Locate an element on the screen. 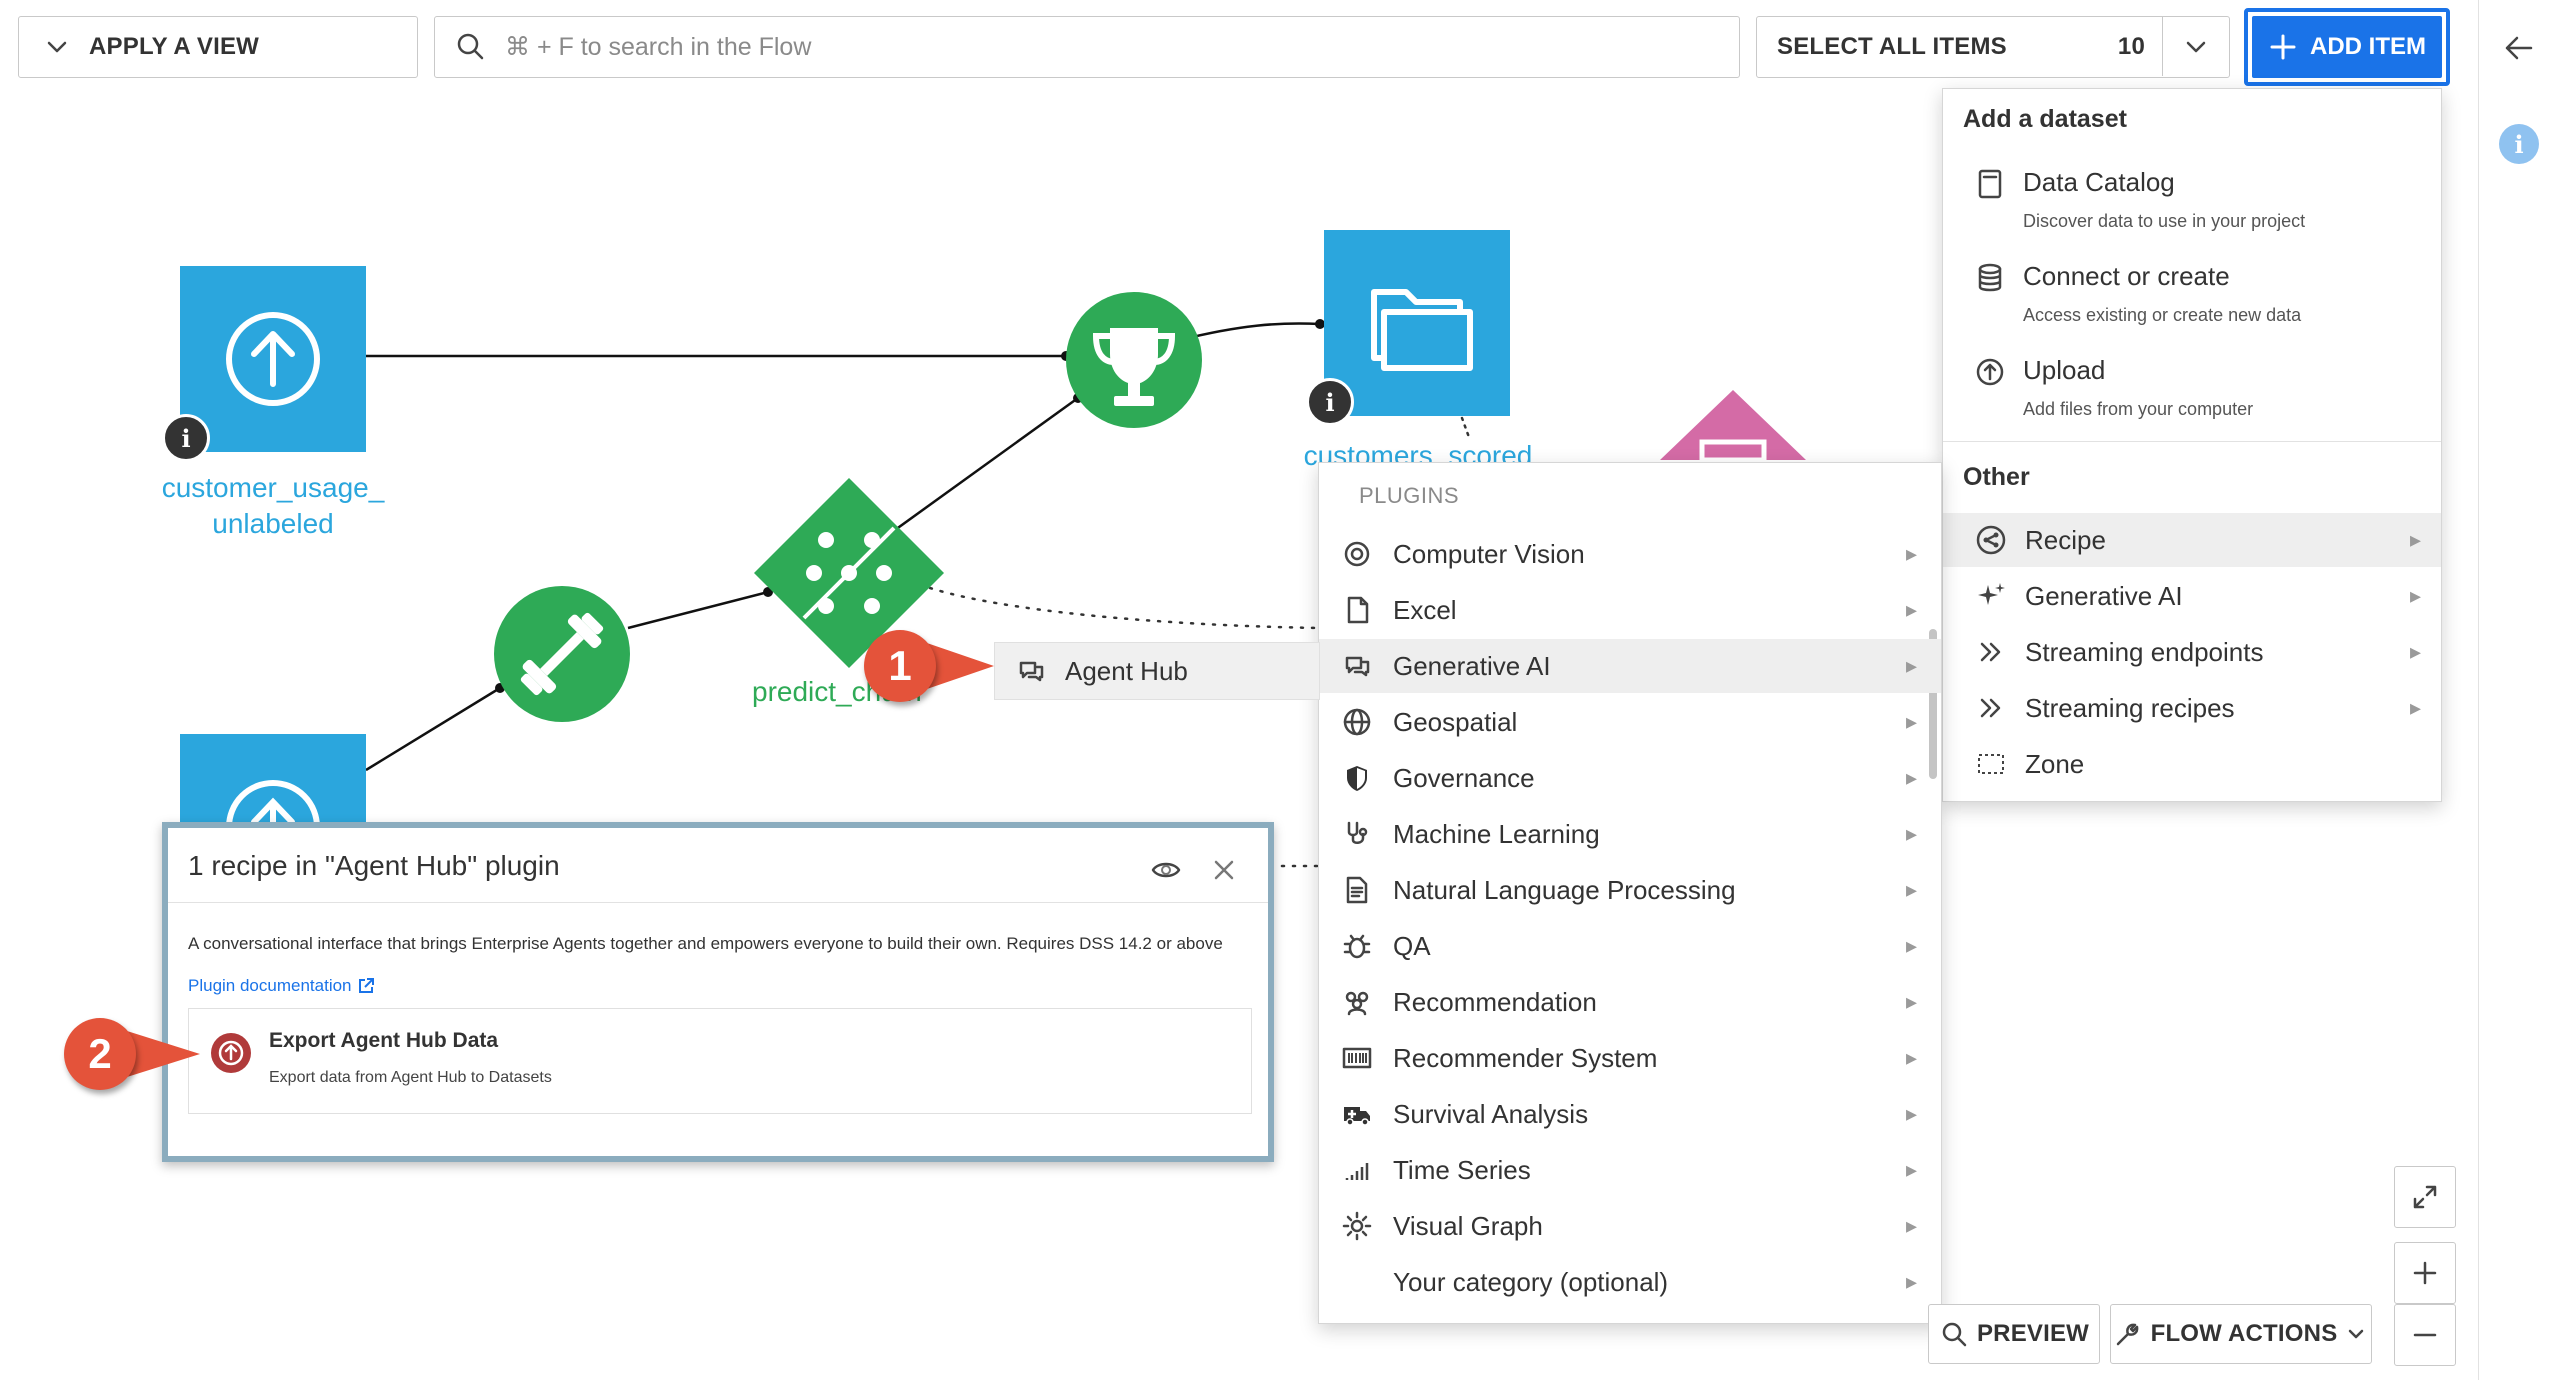  plugin-category-label: Excel is located at coordinates (1425, 609).